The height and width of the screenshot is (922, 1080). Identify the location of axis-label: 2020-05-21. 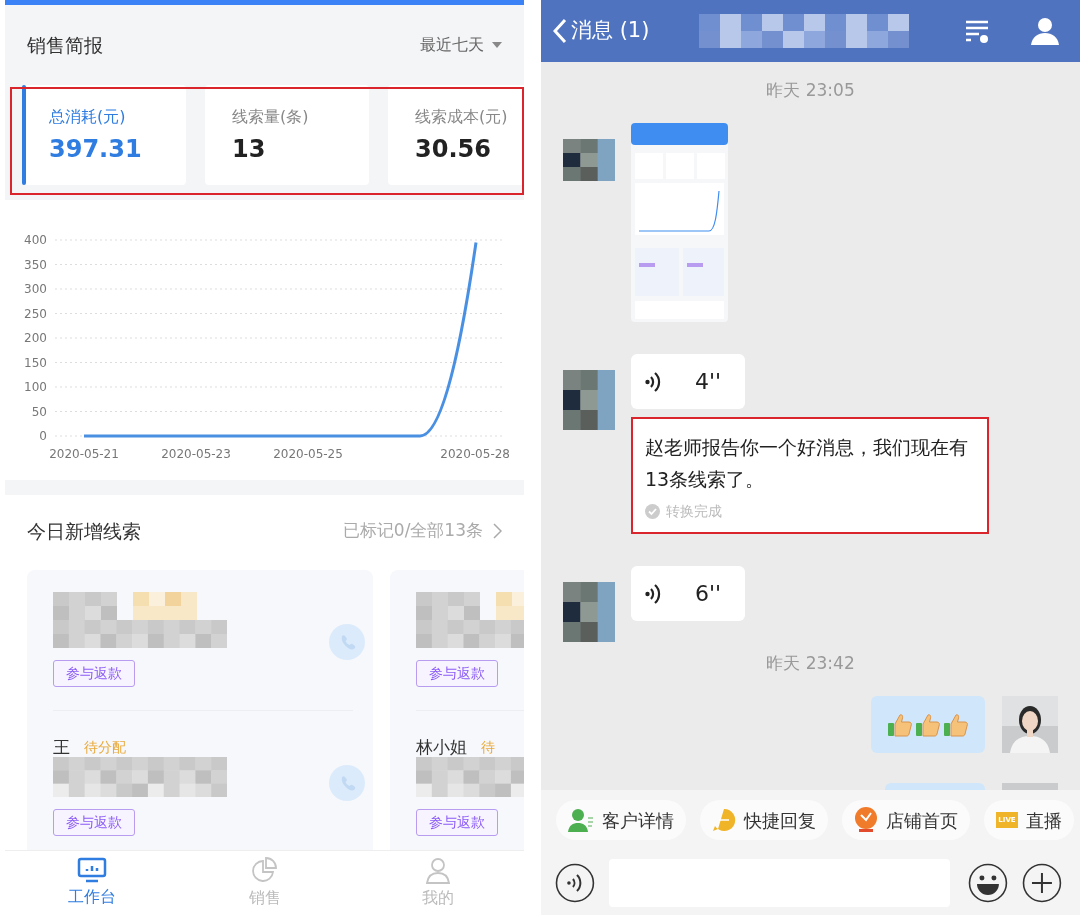
(84, 454).